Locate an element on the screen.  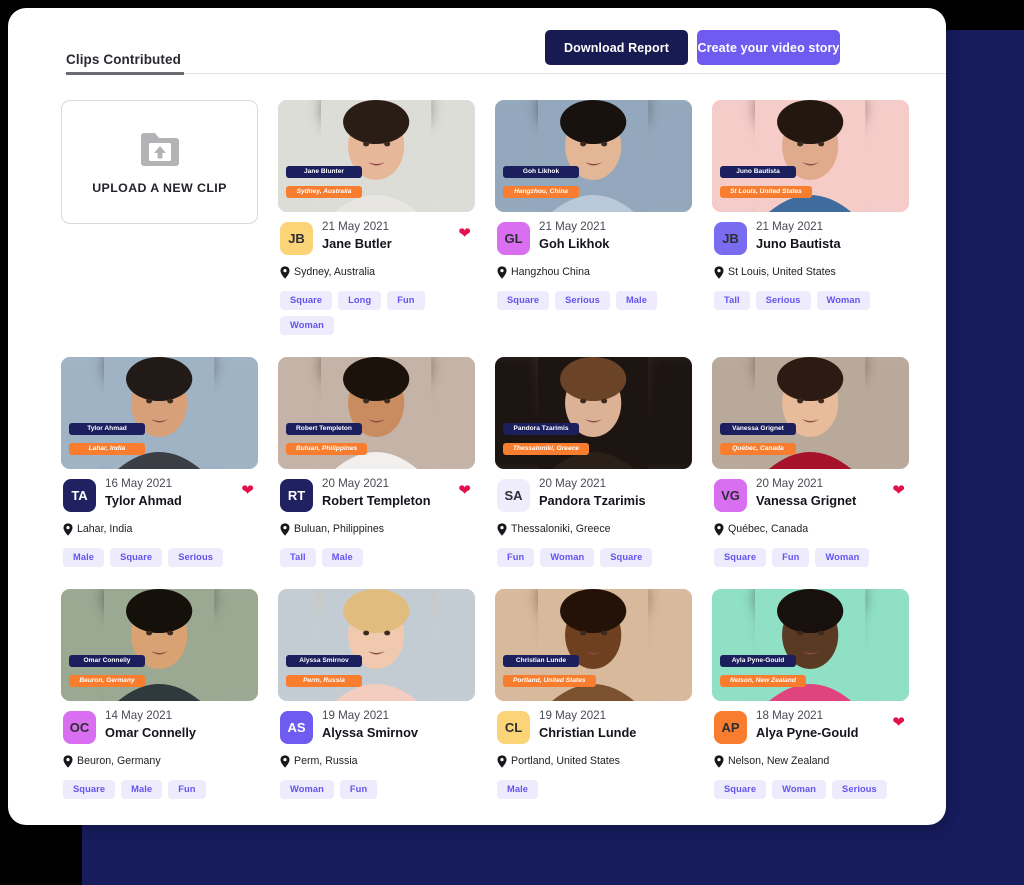
clip-date: 14 May 2021 is located at coordinates (139, 715).